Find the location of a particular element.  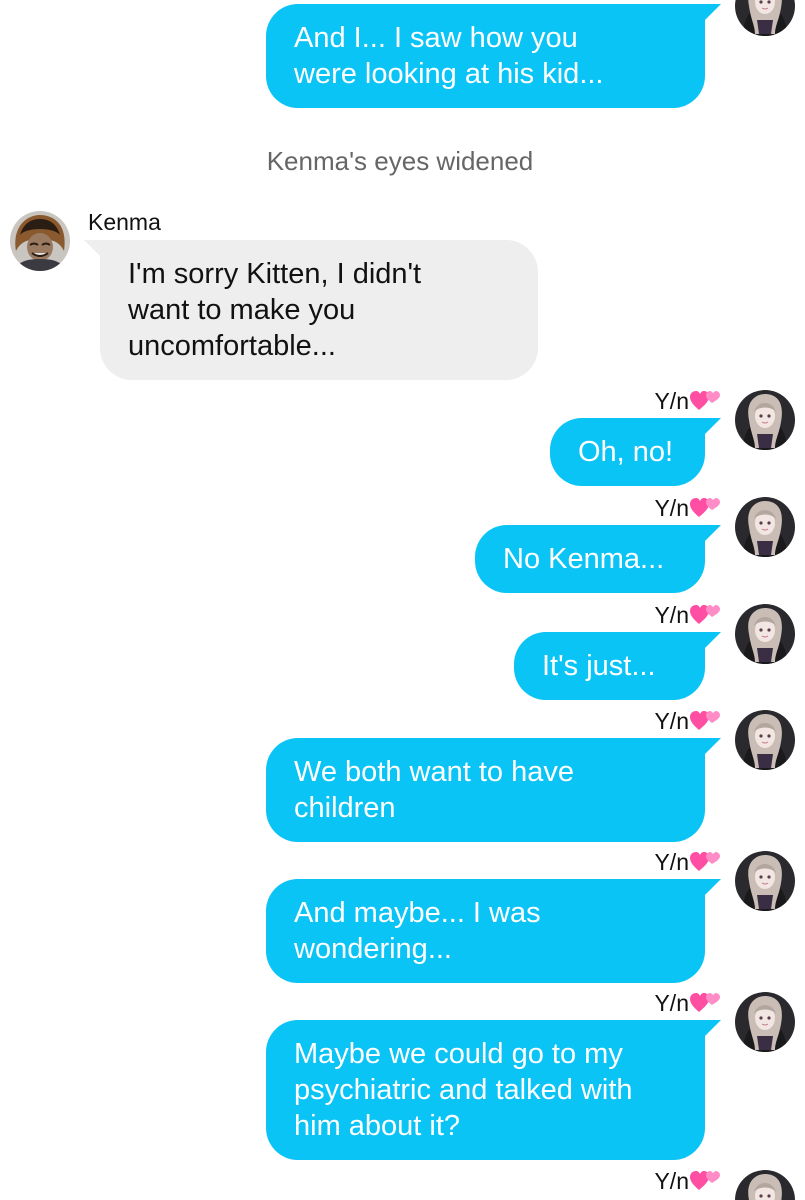

avatar-kenma-icon is located at coordinates (40, 241).